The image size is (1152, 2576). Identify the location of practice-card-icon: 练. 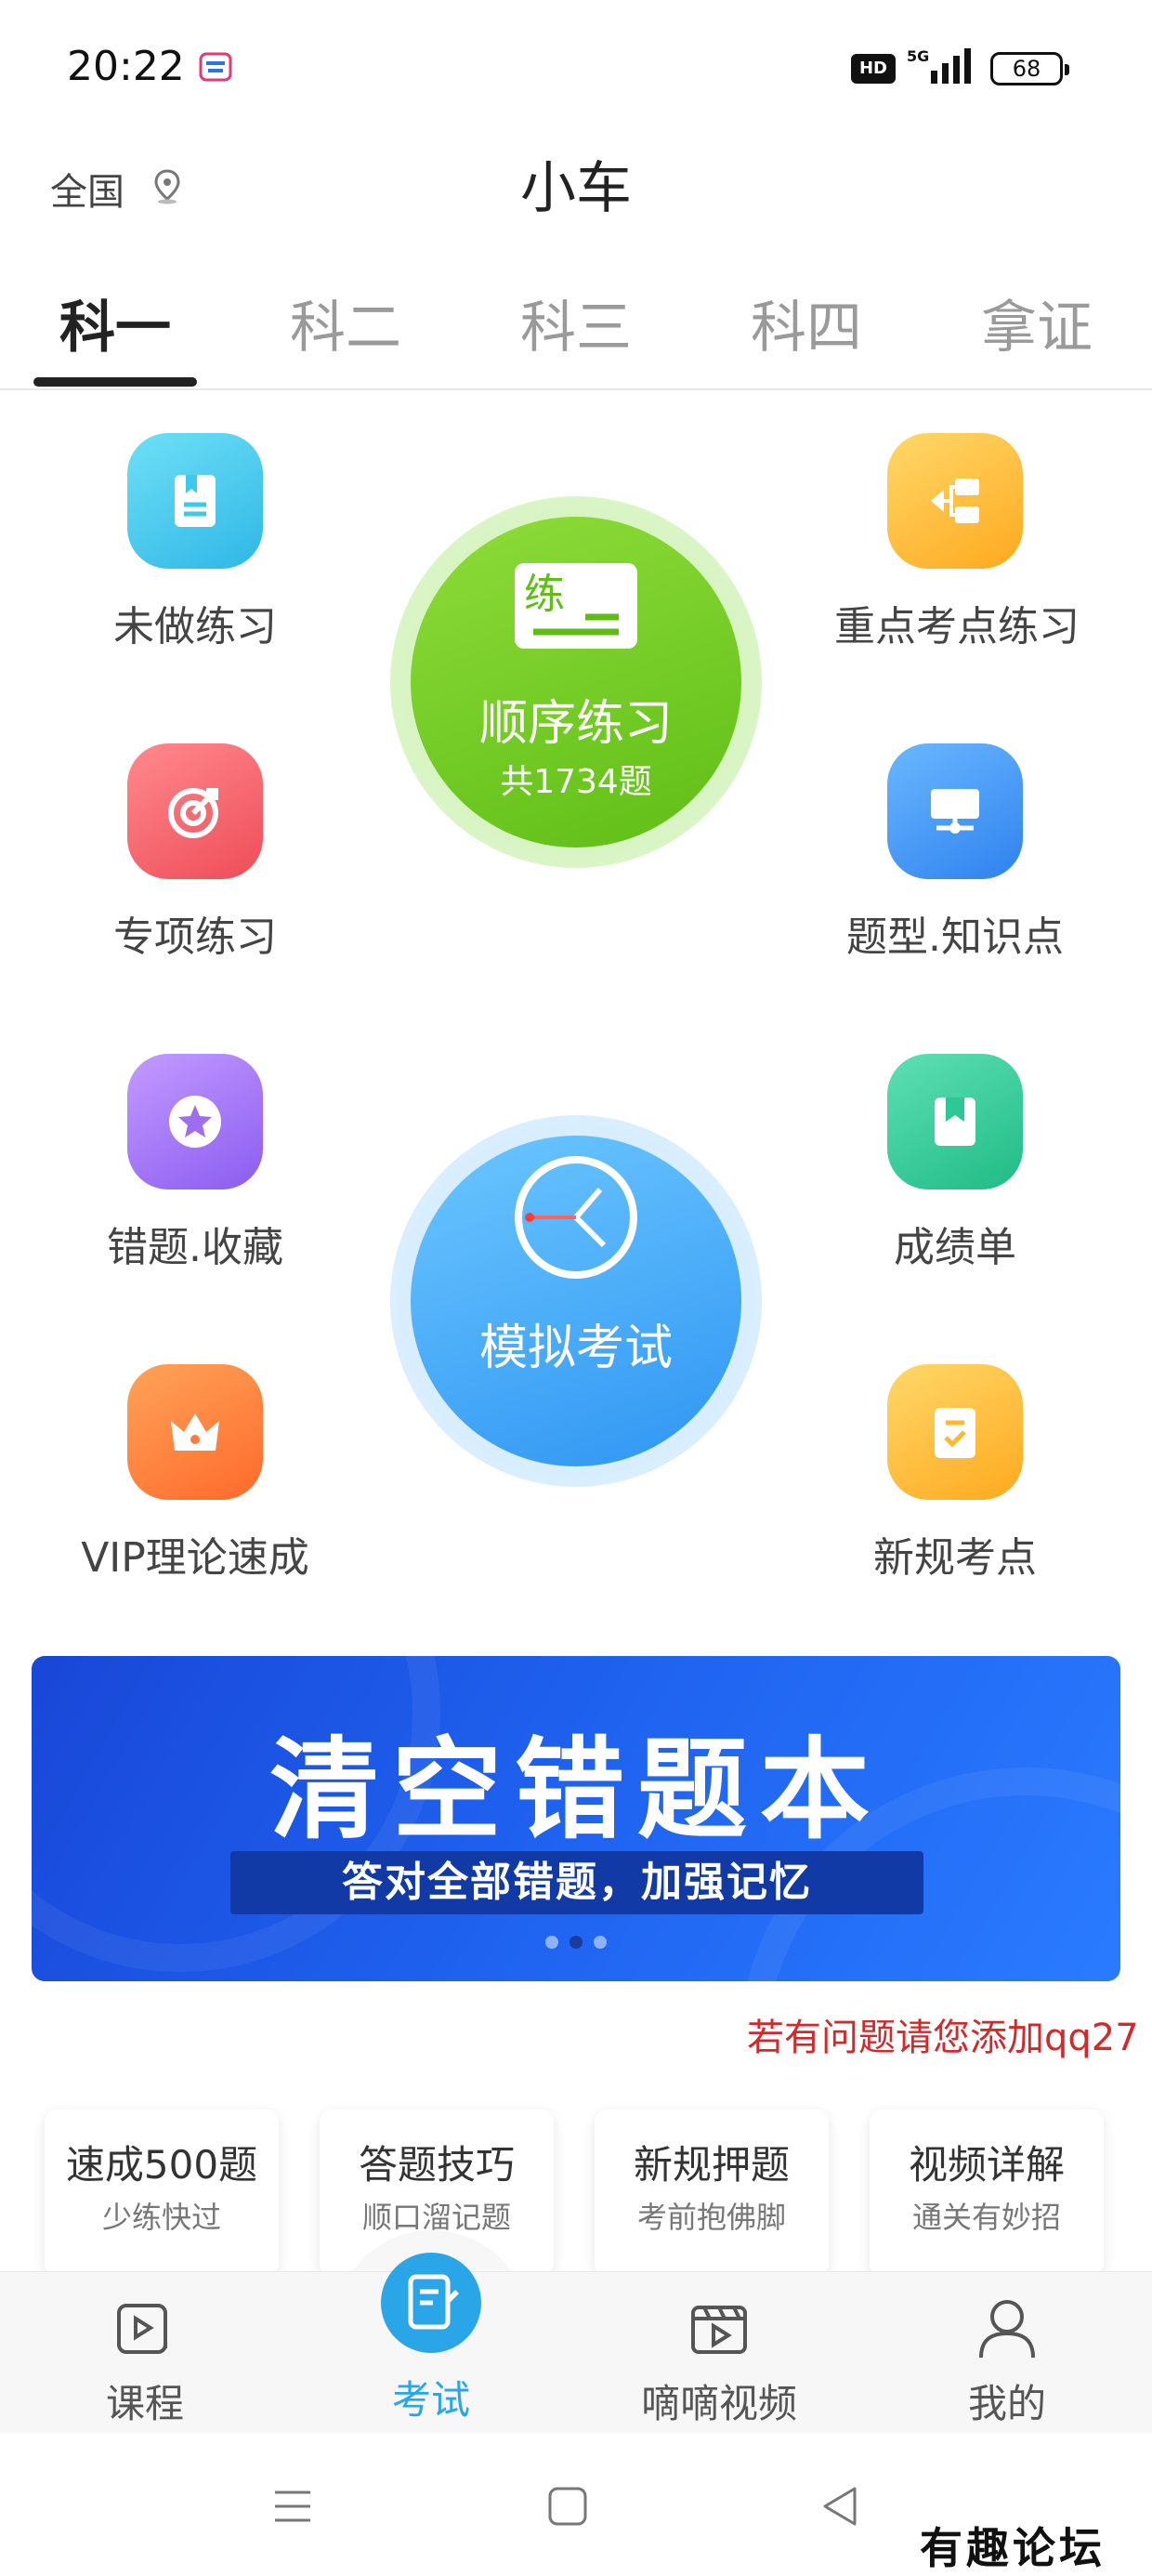
(576, 606).